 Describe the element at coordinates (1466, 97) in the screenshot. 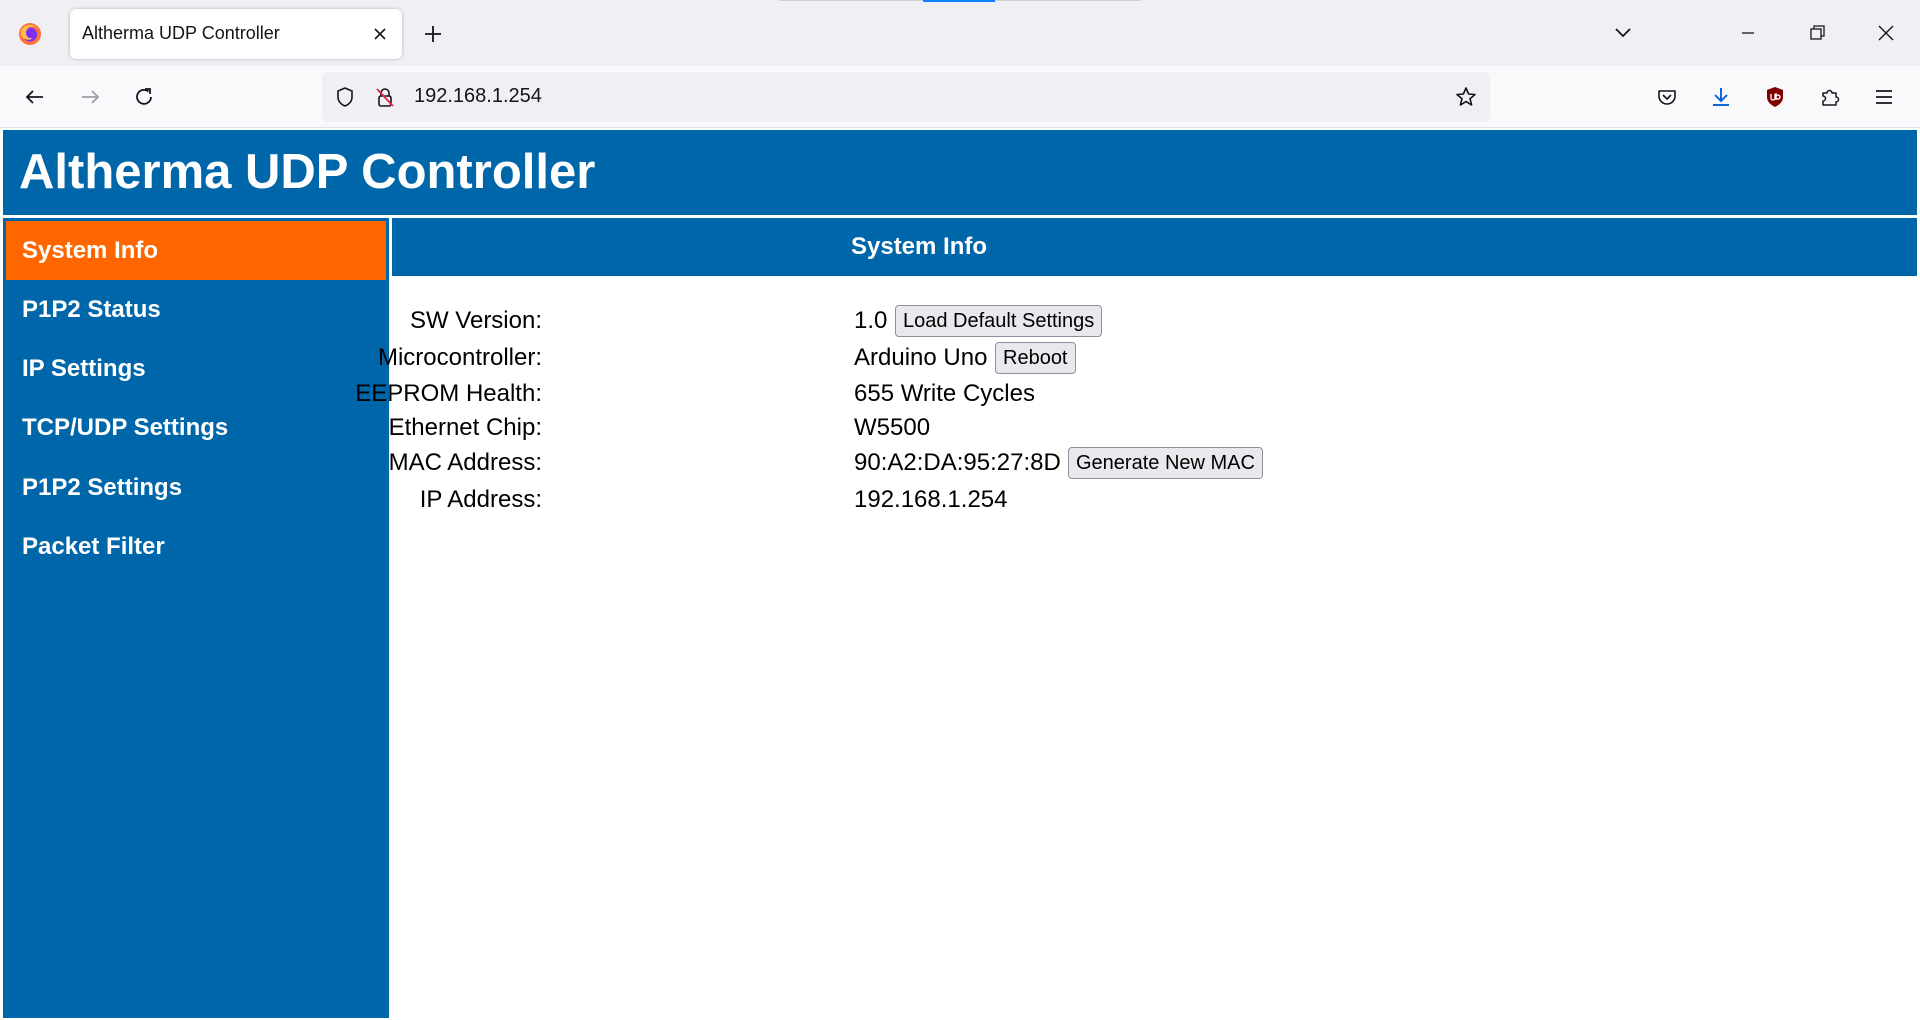

I see `bookmark-star-icon` at that location.